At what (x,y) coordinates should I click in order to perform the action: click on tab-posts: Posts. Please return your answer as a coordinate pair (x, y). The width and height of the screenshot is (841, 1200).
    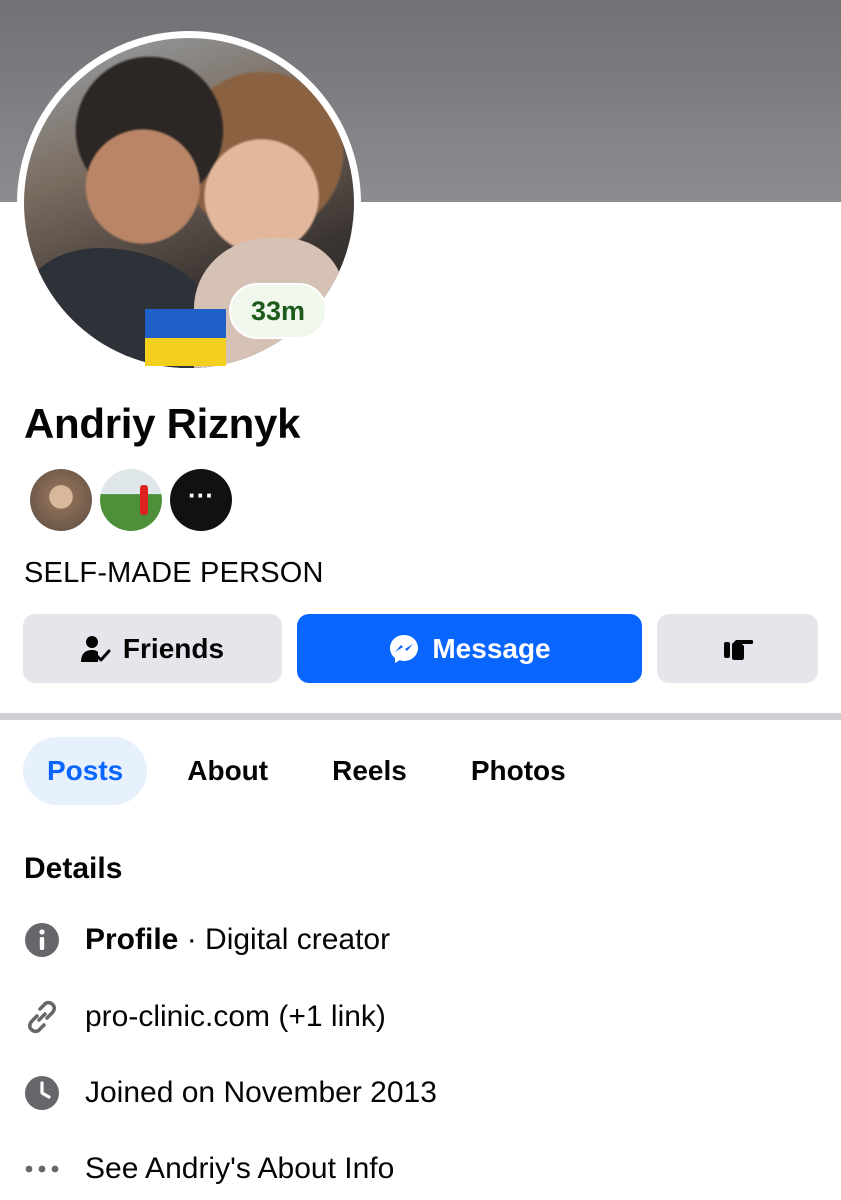
    Looking at the image, I should click on (85, 771).